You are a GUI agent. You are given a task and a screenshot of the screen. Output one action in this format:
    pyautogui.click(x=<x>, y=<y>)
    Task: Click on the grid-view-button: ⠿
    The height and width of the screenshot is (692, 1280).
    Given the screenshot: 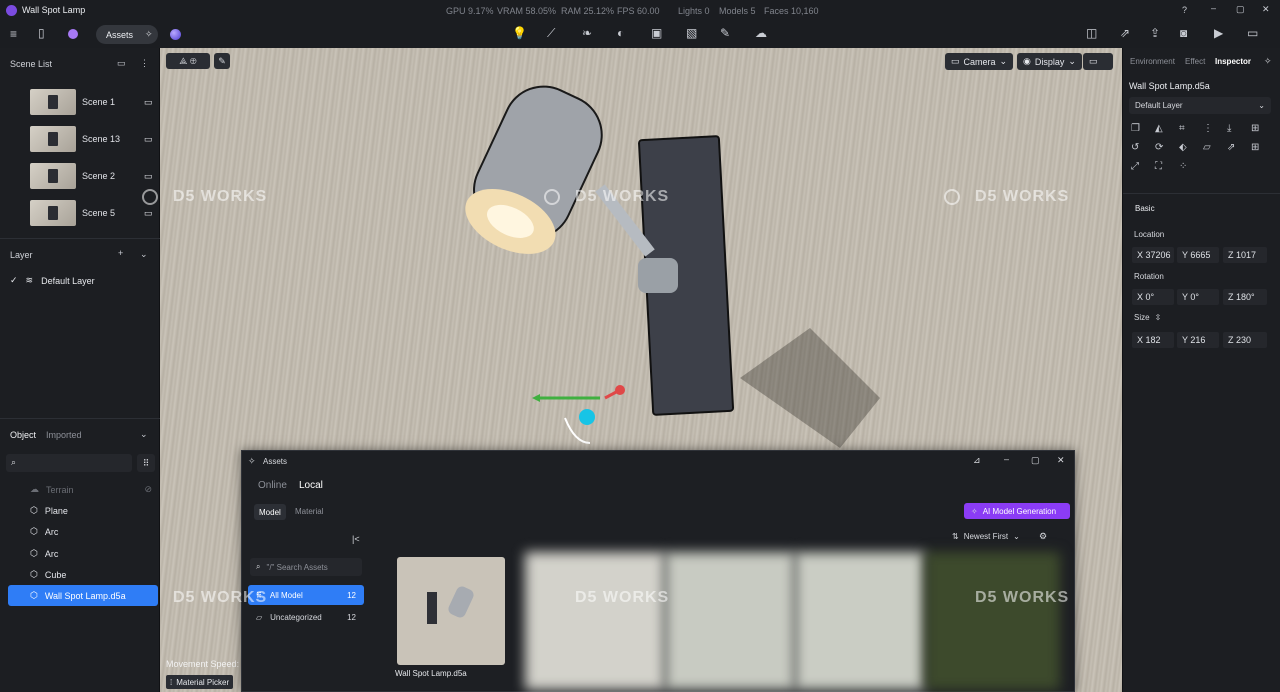 What is the action you would take?
    pyautogui.click(x=146, y=463)
    